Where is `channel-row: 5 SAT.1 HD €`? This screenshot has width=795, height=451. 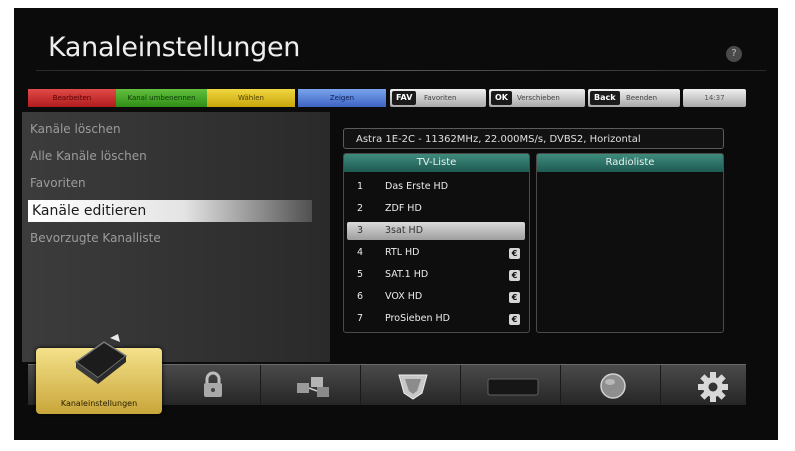 channel-row: 5 SAT.1 HD € is located at coordinates (436, 275).